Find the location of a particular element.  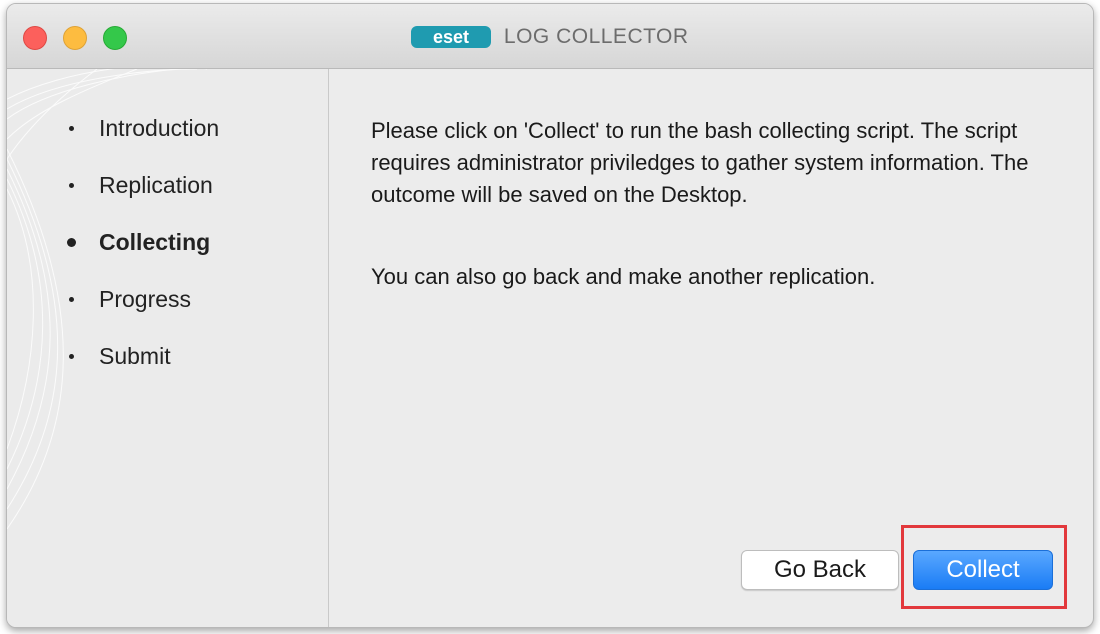

step-replication: Replication is located at coordinates (143, 198).